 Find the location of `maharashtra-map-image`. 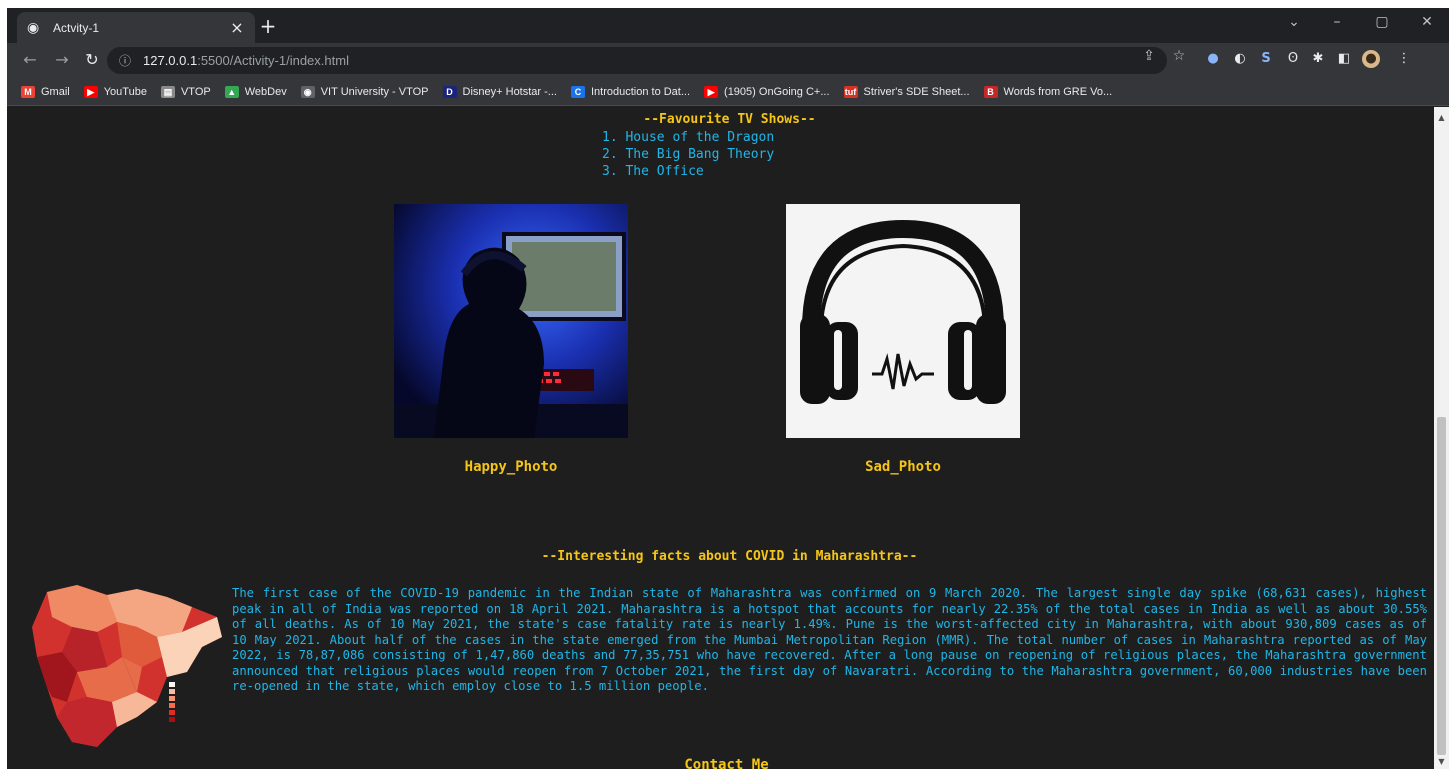

maharashtra-map-image is located at coordinates (122, 664).